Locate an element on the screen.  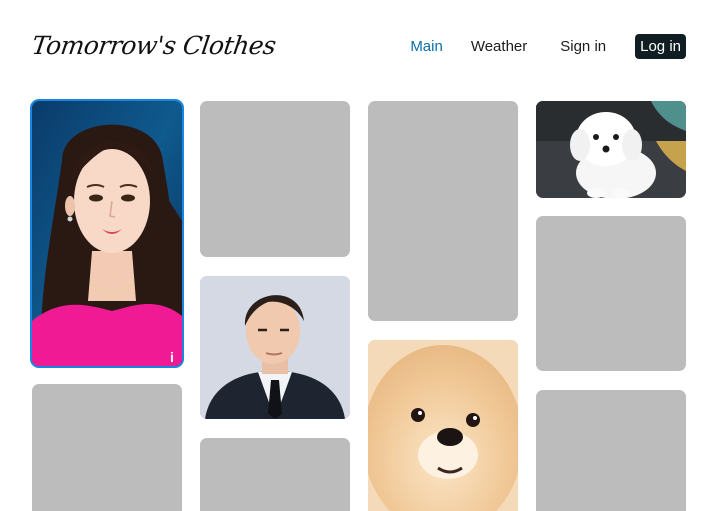
pomeranian-dog-image is located at coordinates (443, 425).